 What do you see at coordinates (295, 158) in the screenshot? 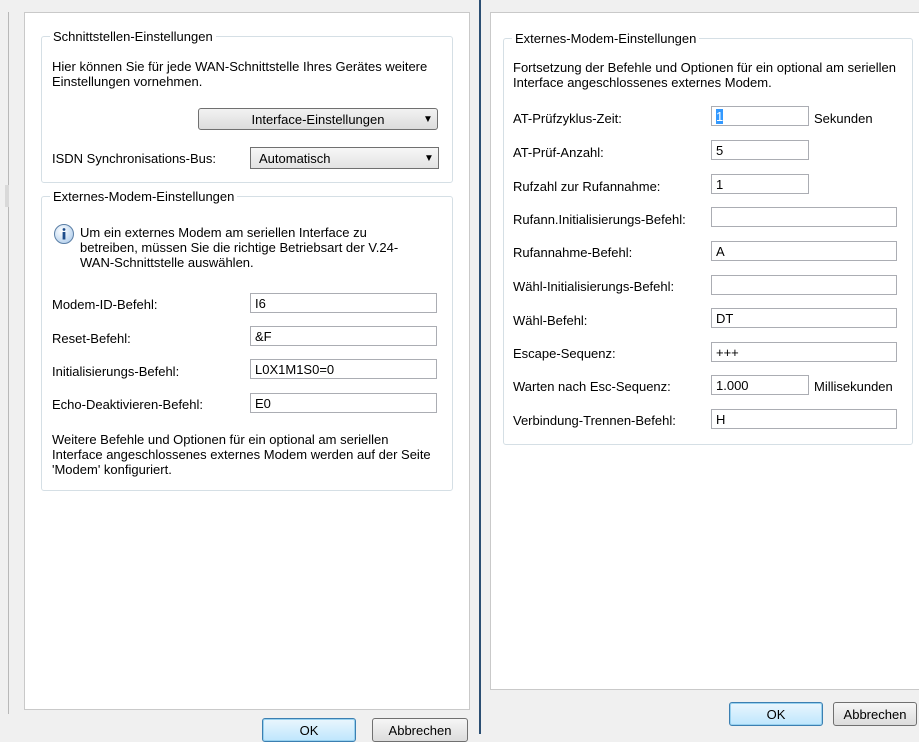
I see `isdn-sync-bus-value: Automatisch` at bounding box center [295, 158].